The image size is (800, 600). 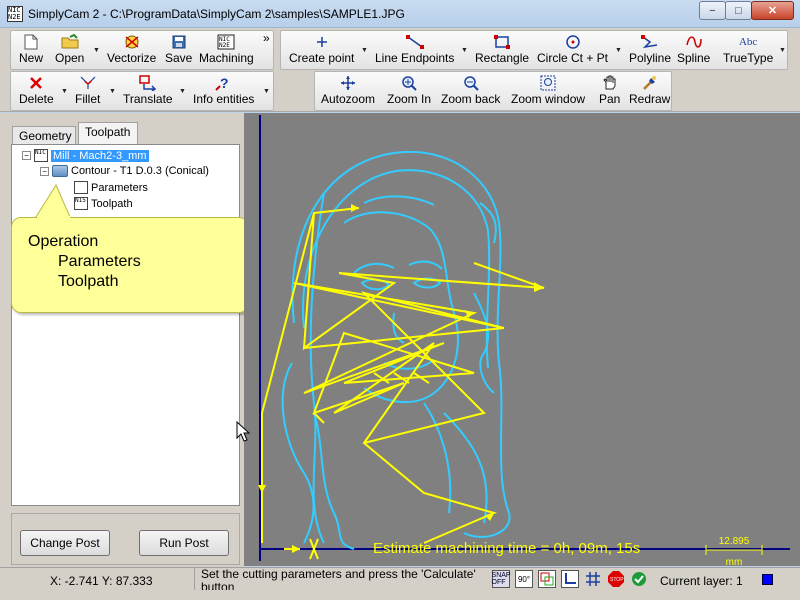 What do you see at coordinates (132, 42) in the screenshot?
I see `vectorize-icon` at bounding box center [132, 42].